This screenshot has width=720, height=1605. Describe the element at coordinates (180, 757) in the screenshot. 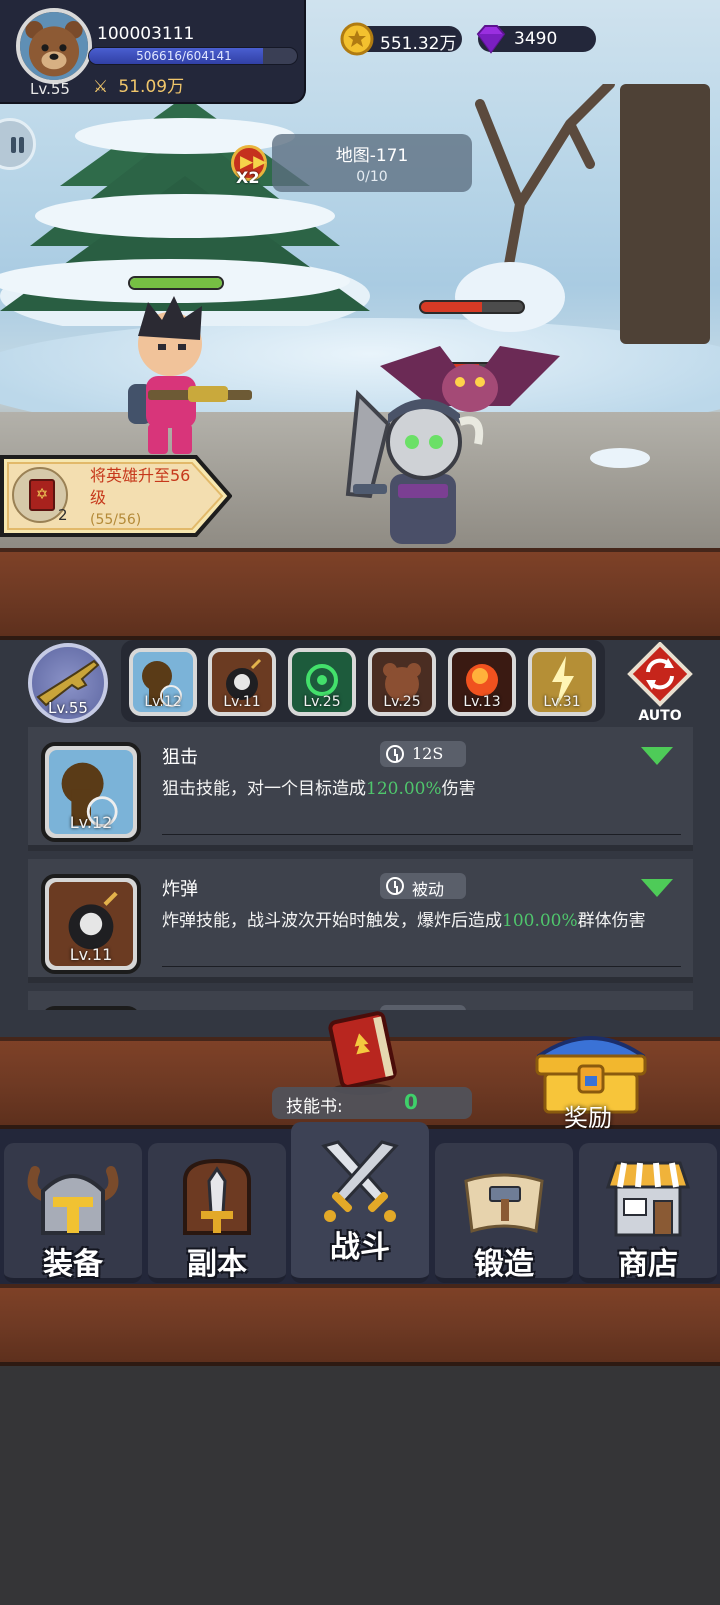

I see `skill-name: 狙击` at that location.